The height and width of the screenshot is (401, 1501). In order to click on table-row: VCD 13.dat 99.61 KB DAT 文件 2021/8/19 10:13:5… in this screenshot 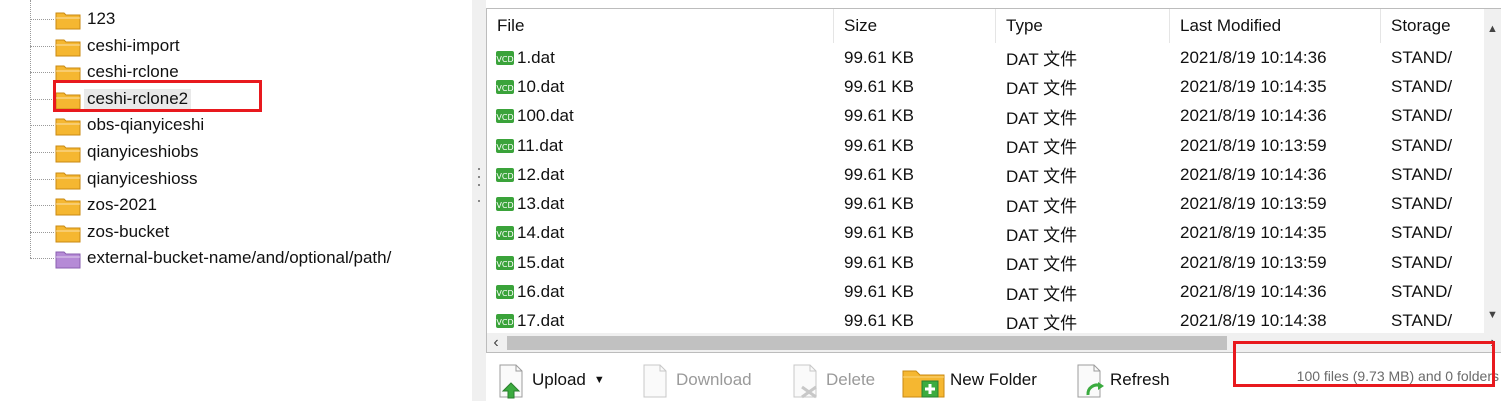, I will do `click(987, 203)`.